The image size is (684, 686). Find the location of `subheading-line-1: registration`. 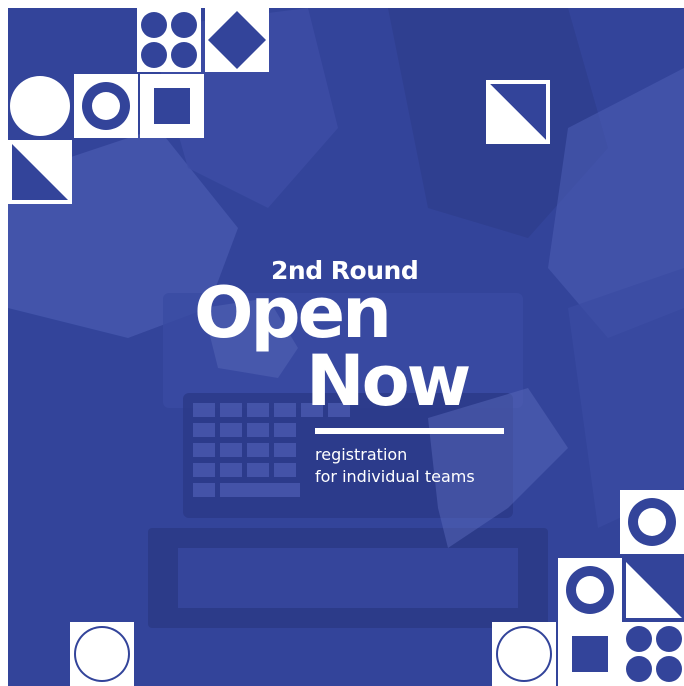

subheading-line-1: registration is located at coordinates (361, 454).